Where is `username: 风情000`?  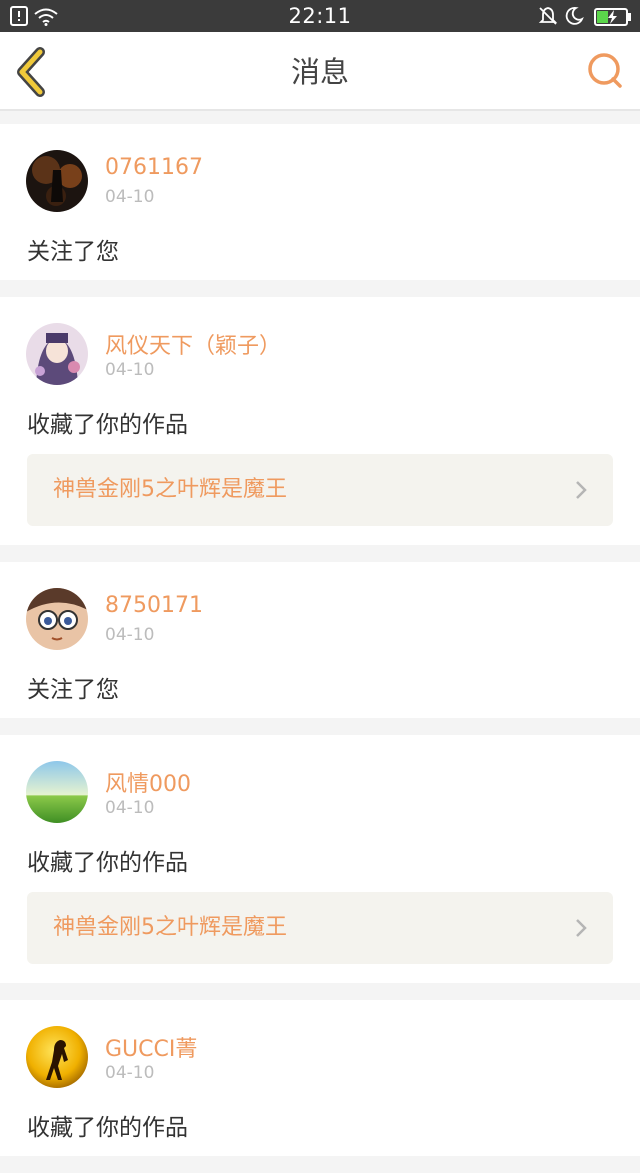
username: 风情000 is located at coordinates (148, 782).